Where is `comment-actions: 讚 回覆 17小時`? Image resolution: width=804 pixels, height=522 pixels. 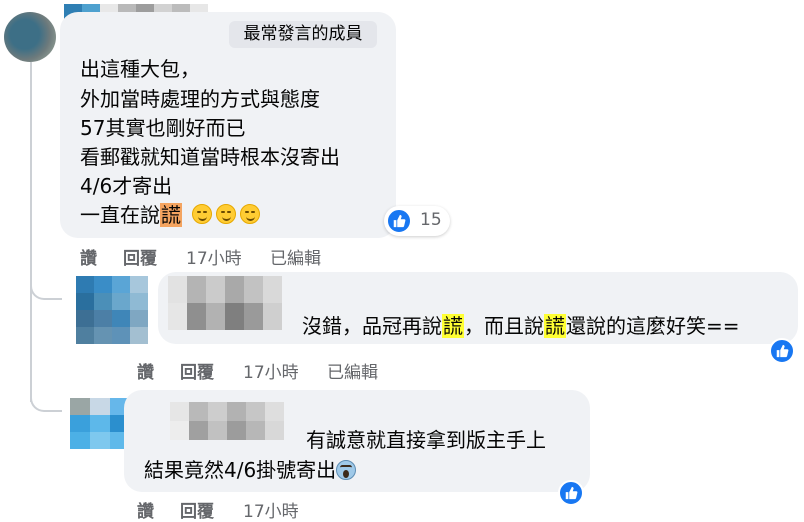
comment-actions: 讚 回覆 17小時 is located at coordinates (297, 509).